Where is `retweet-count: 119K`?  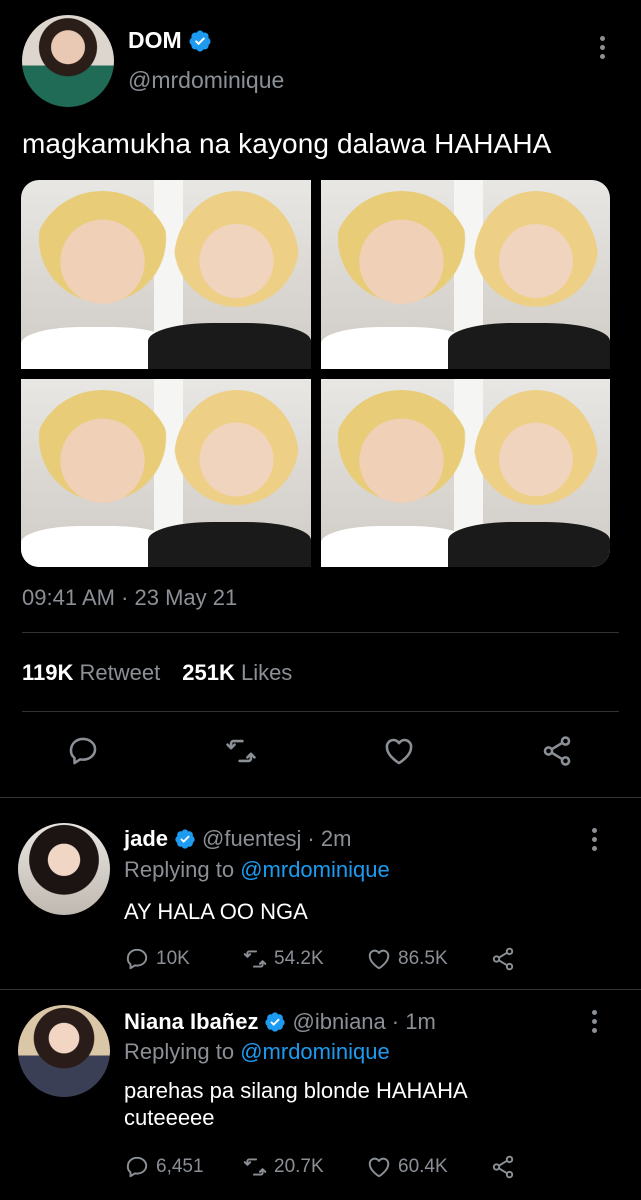
retweet-count: 119K is located at coordinates (48, 672).